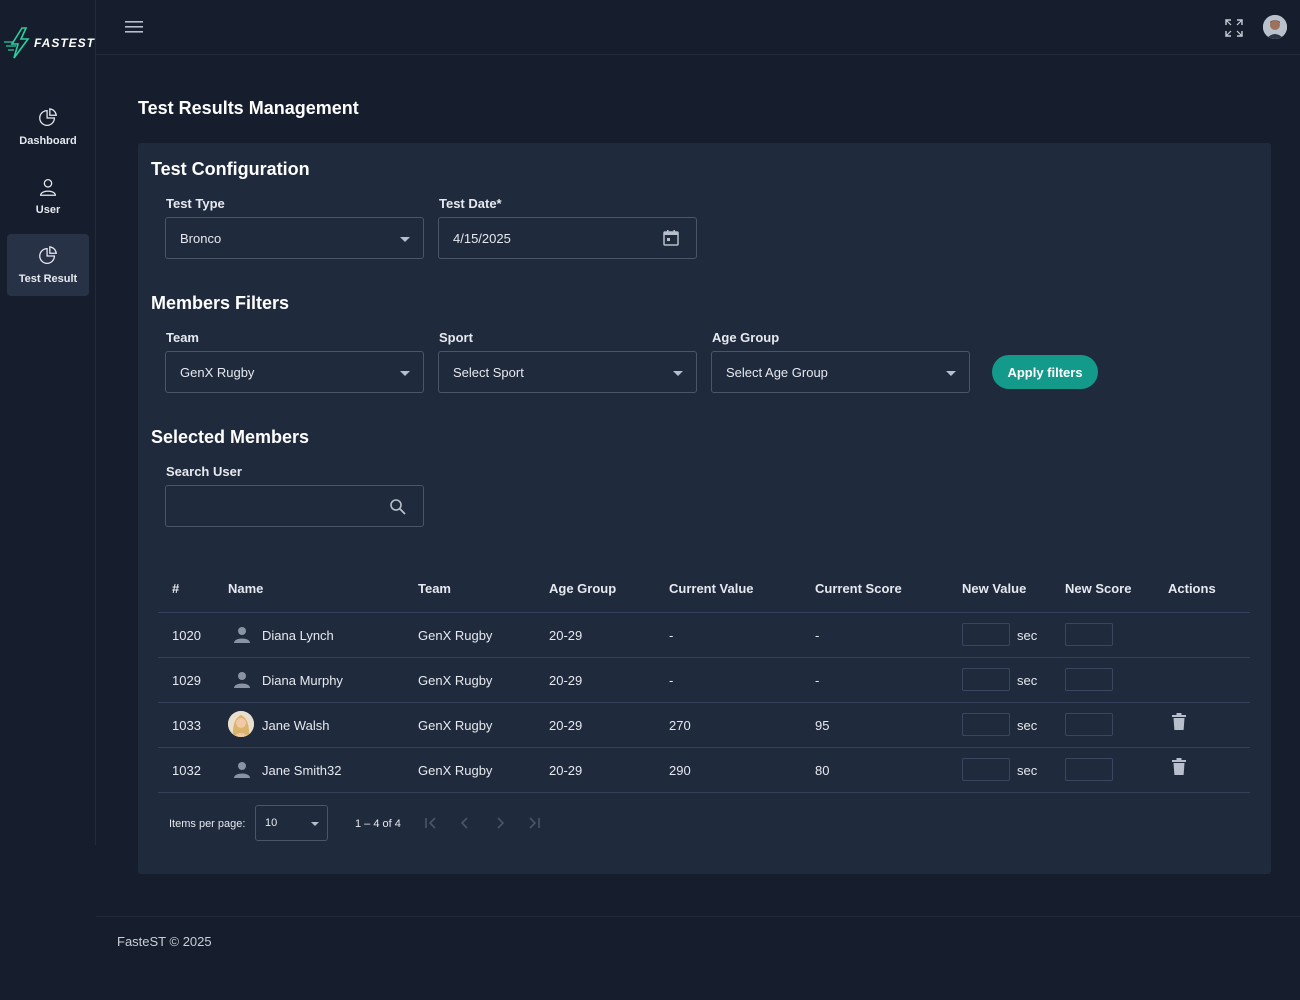  I want to click on members-filters-title: Members Filters, so click(220, 303).